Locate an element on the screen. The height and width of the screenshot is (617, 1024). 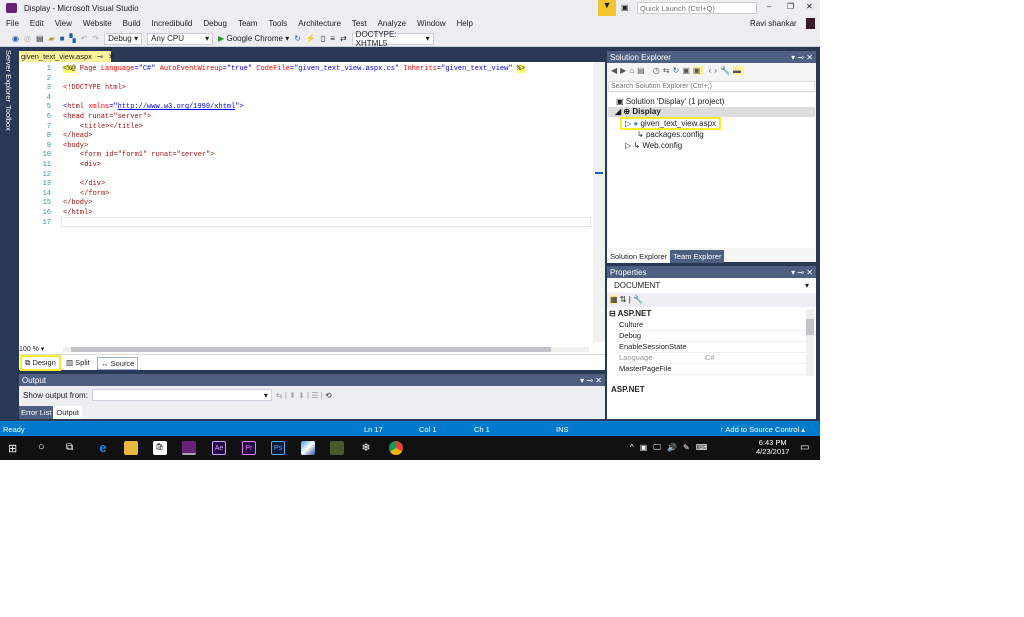
output-toolbar-icons: ⇆ | ⇞ ⇟ | ☰ | ⟲ is located at coordinates (304, 395).